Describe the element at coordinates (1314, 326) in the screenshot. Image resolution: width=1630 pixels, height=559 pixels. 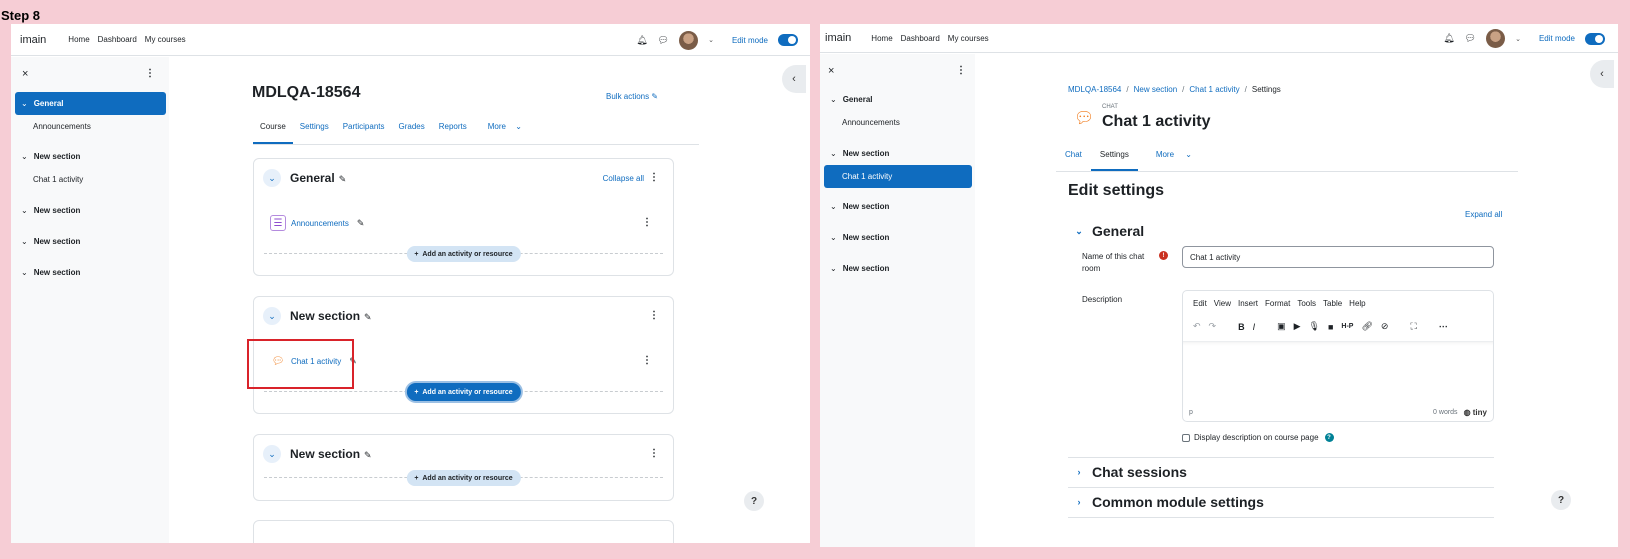
I see `microphone-icon: 🎙︎` at that location.